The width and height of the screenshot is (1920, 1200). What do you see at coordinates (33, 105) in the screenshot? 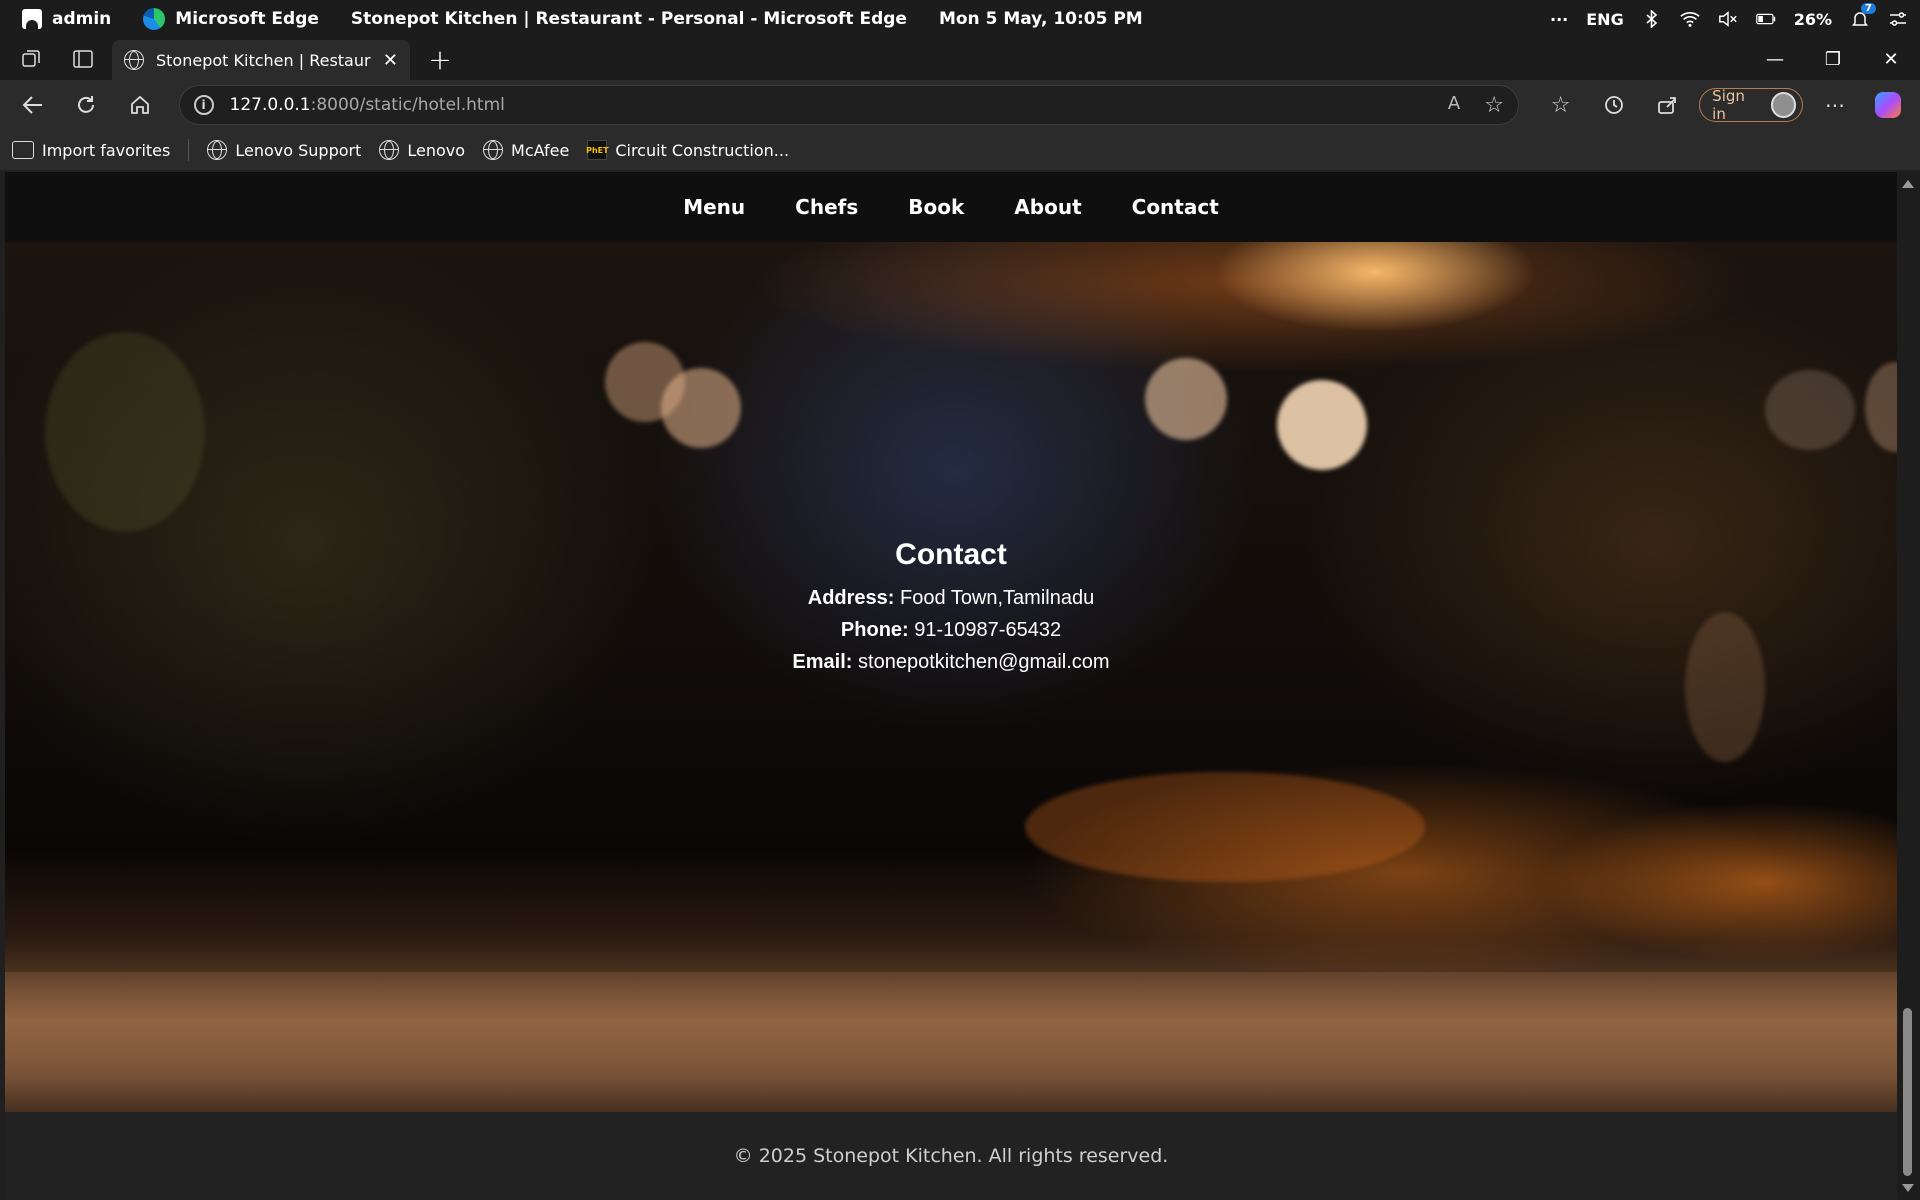
I see `back-button` at bounding box center [33, 105].